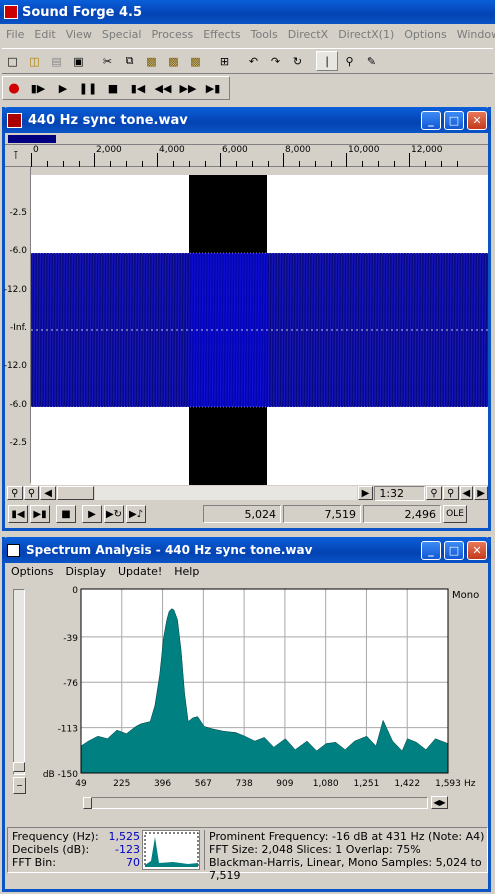 The width and height of the screenshot is (495, 894). I want to click on wave-playbar: ▮◀ ▶▮ ■ ▶ ▶↻ ▶♪ 5,024 7,519 2,496 OLE, so click(246, 514).